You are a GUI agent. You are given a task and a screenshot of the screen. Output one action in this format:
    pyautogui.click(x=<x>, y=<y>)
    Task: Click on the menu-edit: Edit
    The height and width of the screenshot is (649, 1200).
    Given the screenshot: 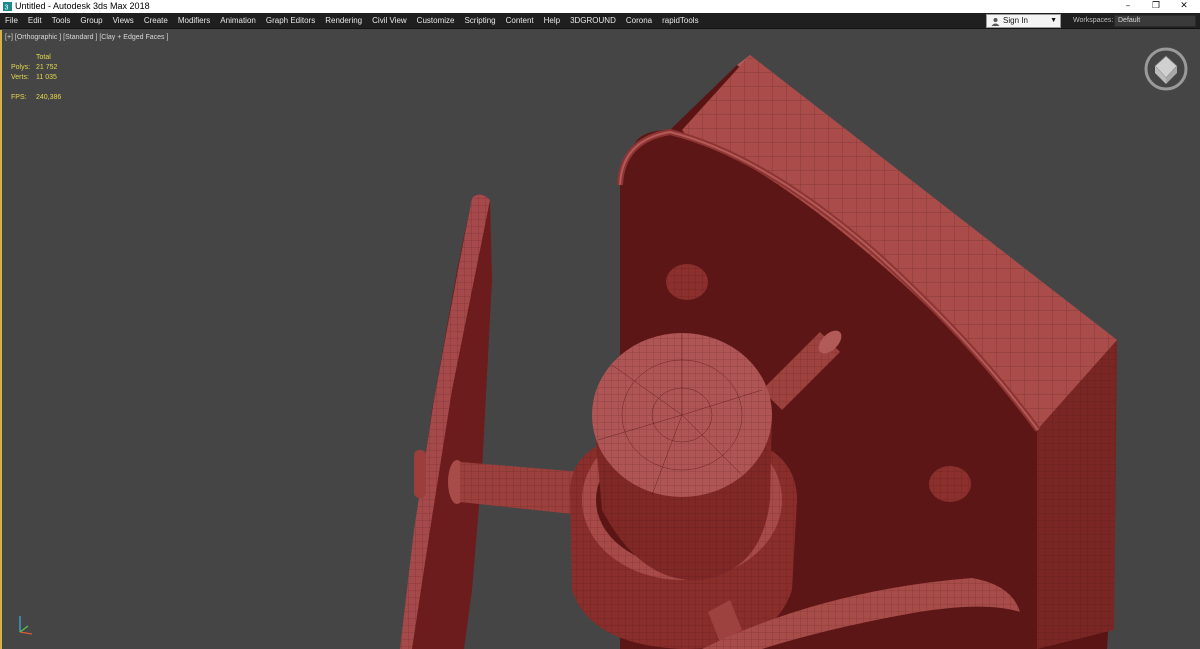 What is the action you would take?
    pyautogui.click(x=35, y=21)
    